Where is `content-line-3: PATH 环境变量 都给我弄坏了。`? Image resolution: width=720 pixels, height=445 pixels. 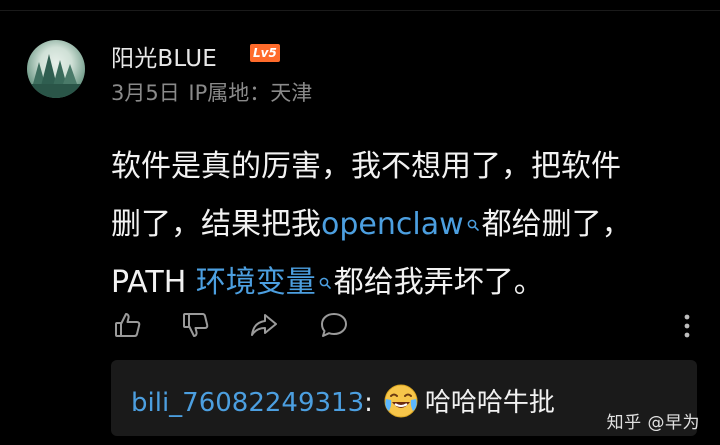
content-line-3: PATH 环境变量 都给我弄坏了。 is located at coordinates (406, 282).